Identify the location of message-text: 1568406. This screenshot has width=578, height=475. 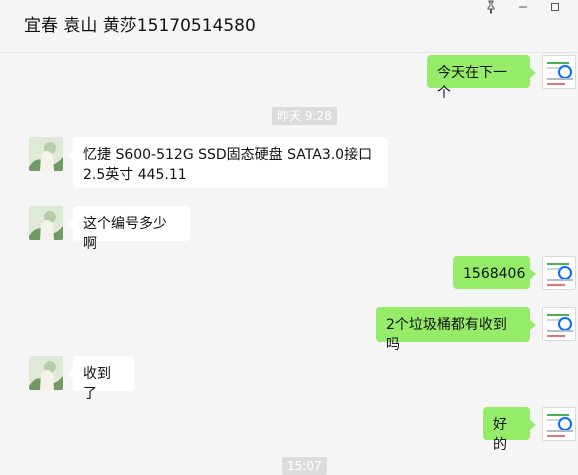
(494, 274).